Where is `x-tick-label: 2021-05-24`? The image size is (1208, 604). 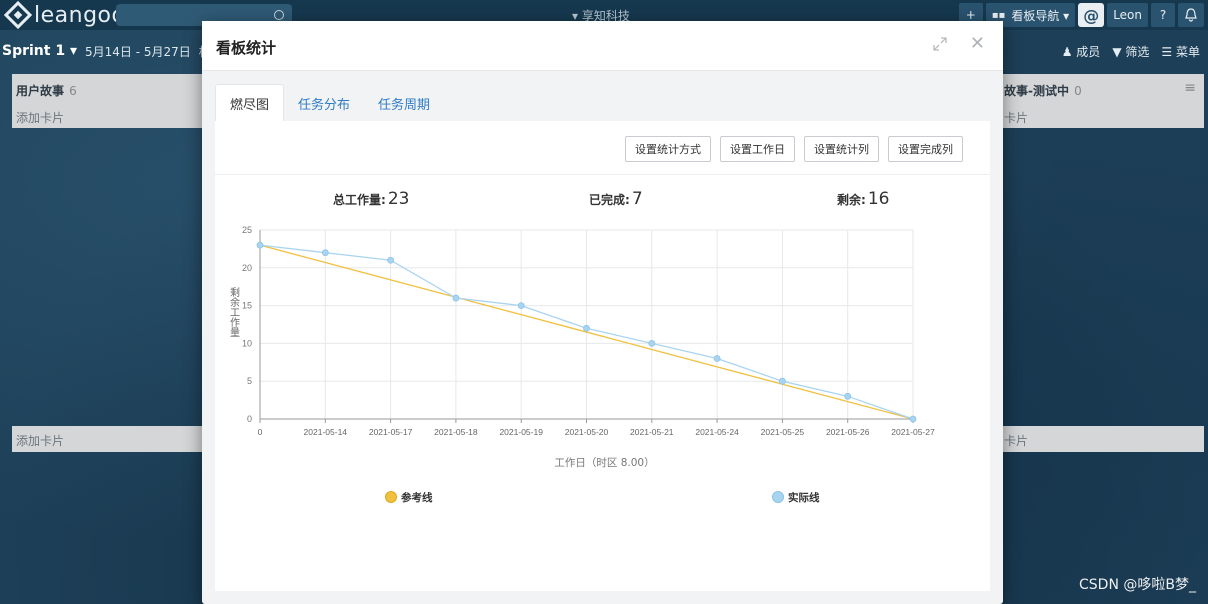 x-tick-label: 2021-05-24 is located at coordinates (717, 432).